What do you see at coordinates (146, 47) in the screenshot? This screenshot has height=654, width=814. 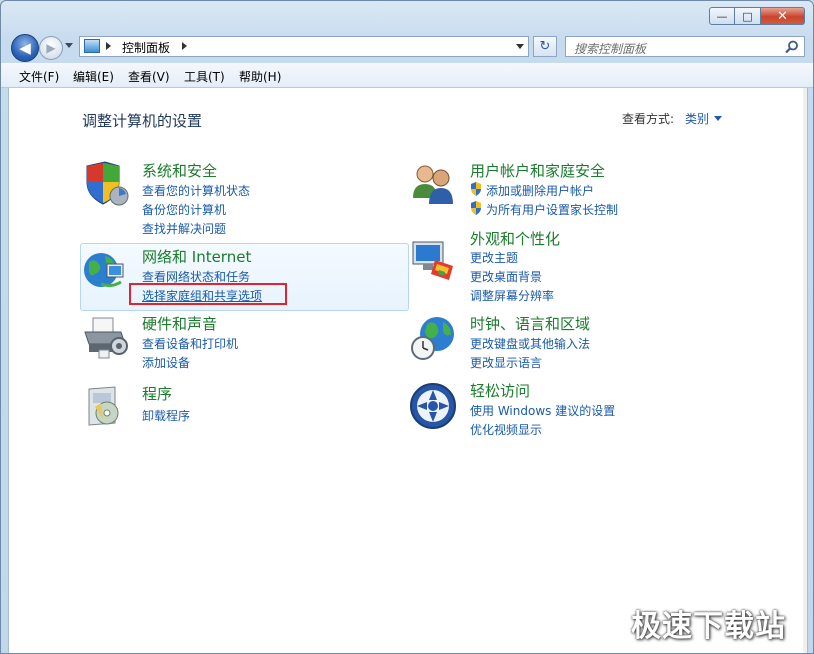 I see `breadcrumb-control-panel: 控制面板` at bounding box center [146, 47].